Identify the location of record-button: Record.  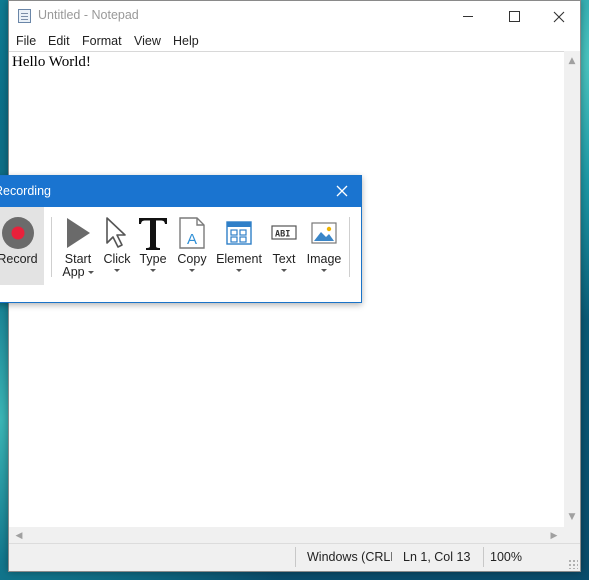
(22, 240).